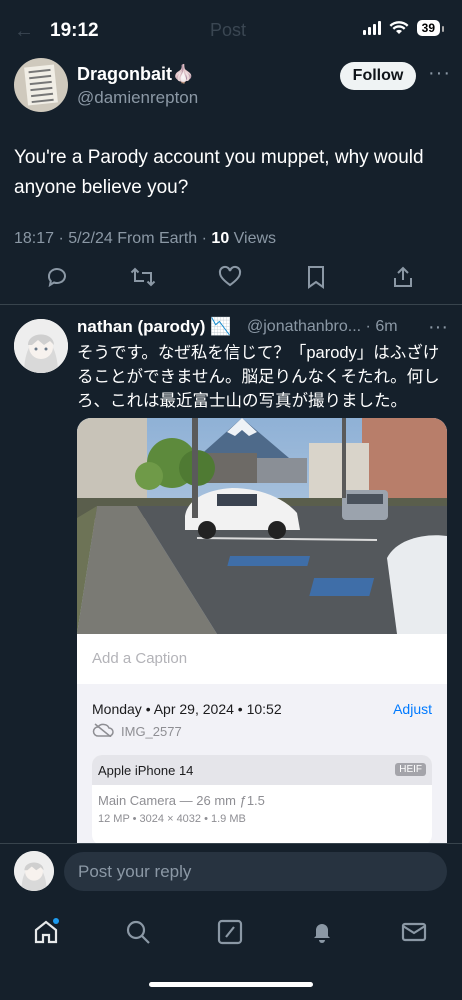  What do you see at coordinates (231, 984) in the screenshot?
I see `home-indicator` at bounding box center [231, 984].